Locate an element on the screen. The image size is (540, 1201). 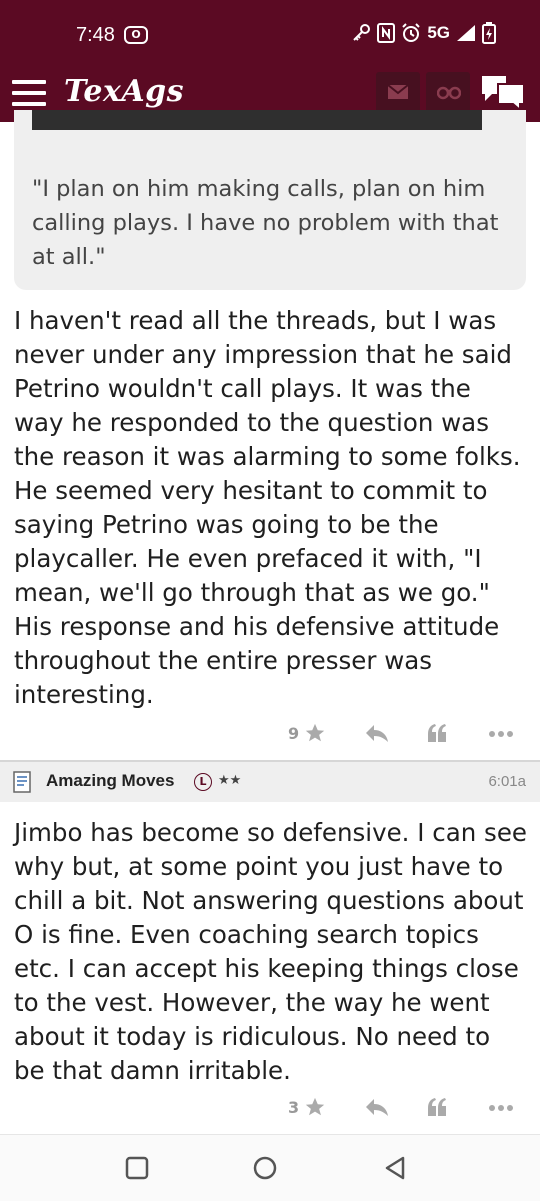
site-logo: TexAgs is located at coordinates (124, 91).